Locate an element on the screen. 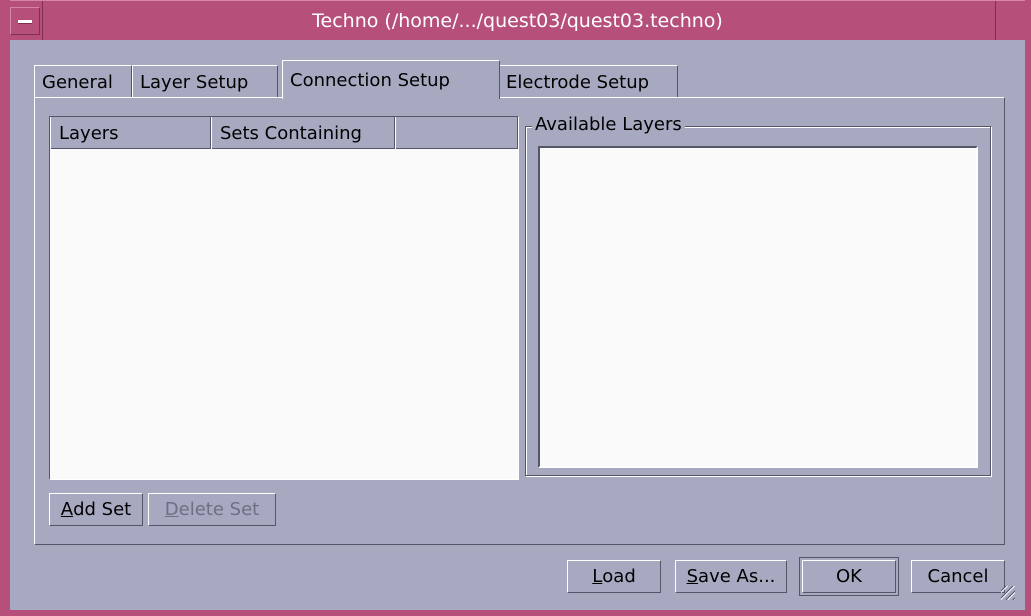 The height and width of the screenshot is (616, 1031). load-label: oad is located at coordinates (619, 576).